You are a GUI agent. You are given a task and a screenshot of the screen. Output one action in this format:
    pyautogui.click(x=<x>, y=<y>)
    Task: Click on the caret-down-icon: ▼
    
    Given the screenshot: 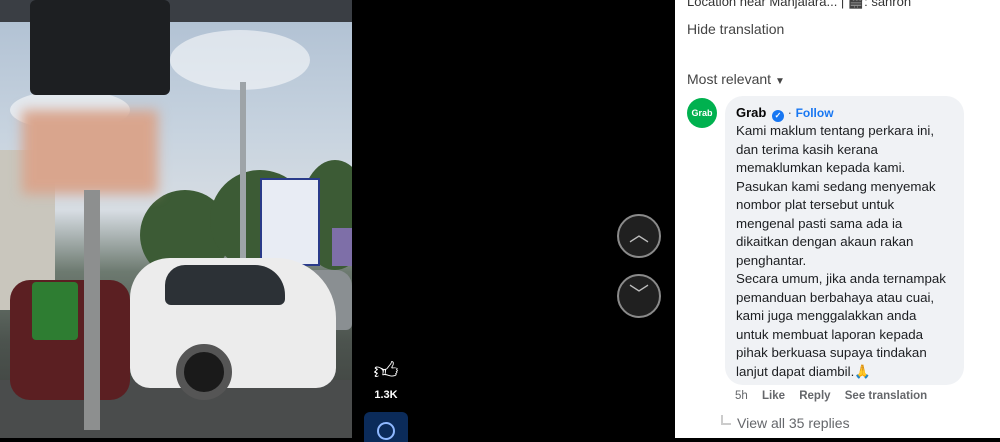 What is the action you would take?
    pyautogui.click(x=780, y=81)
    